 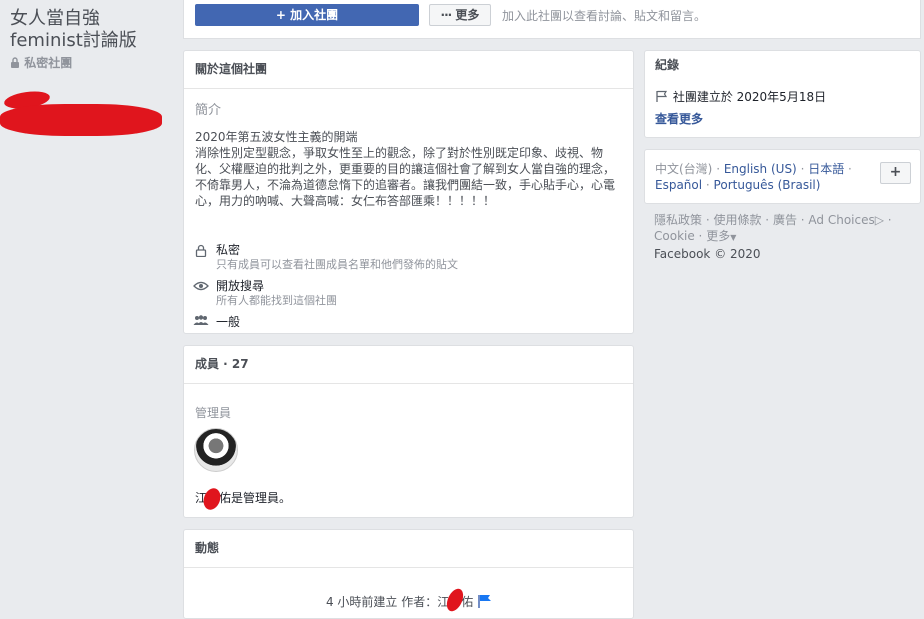 I want to click on caret-down-icon: ▼, so click(x=733, y=237).